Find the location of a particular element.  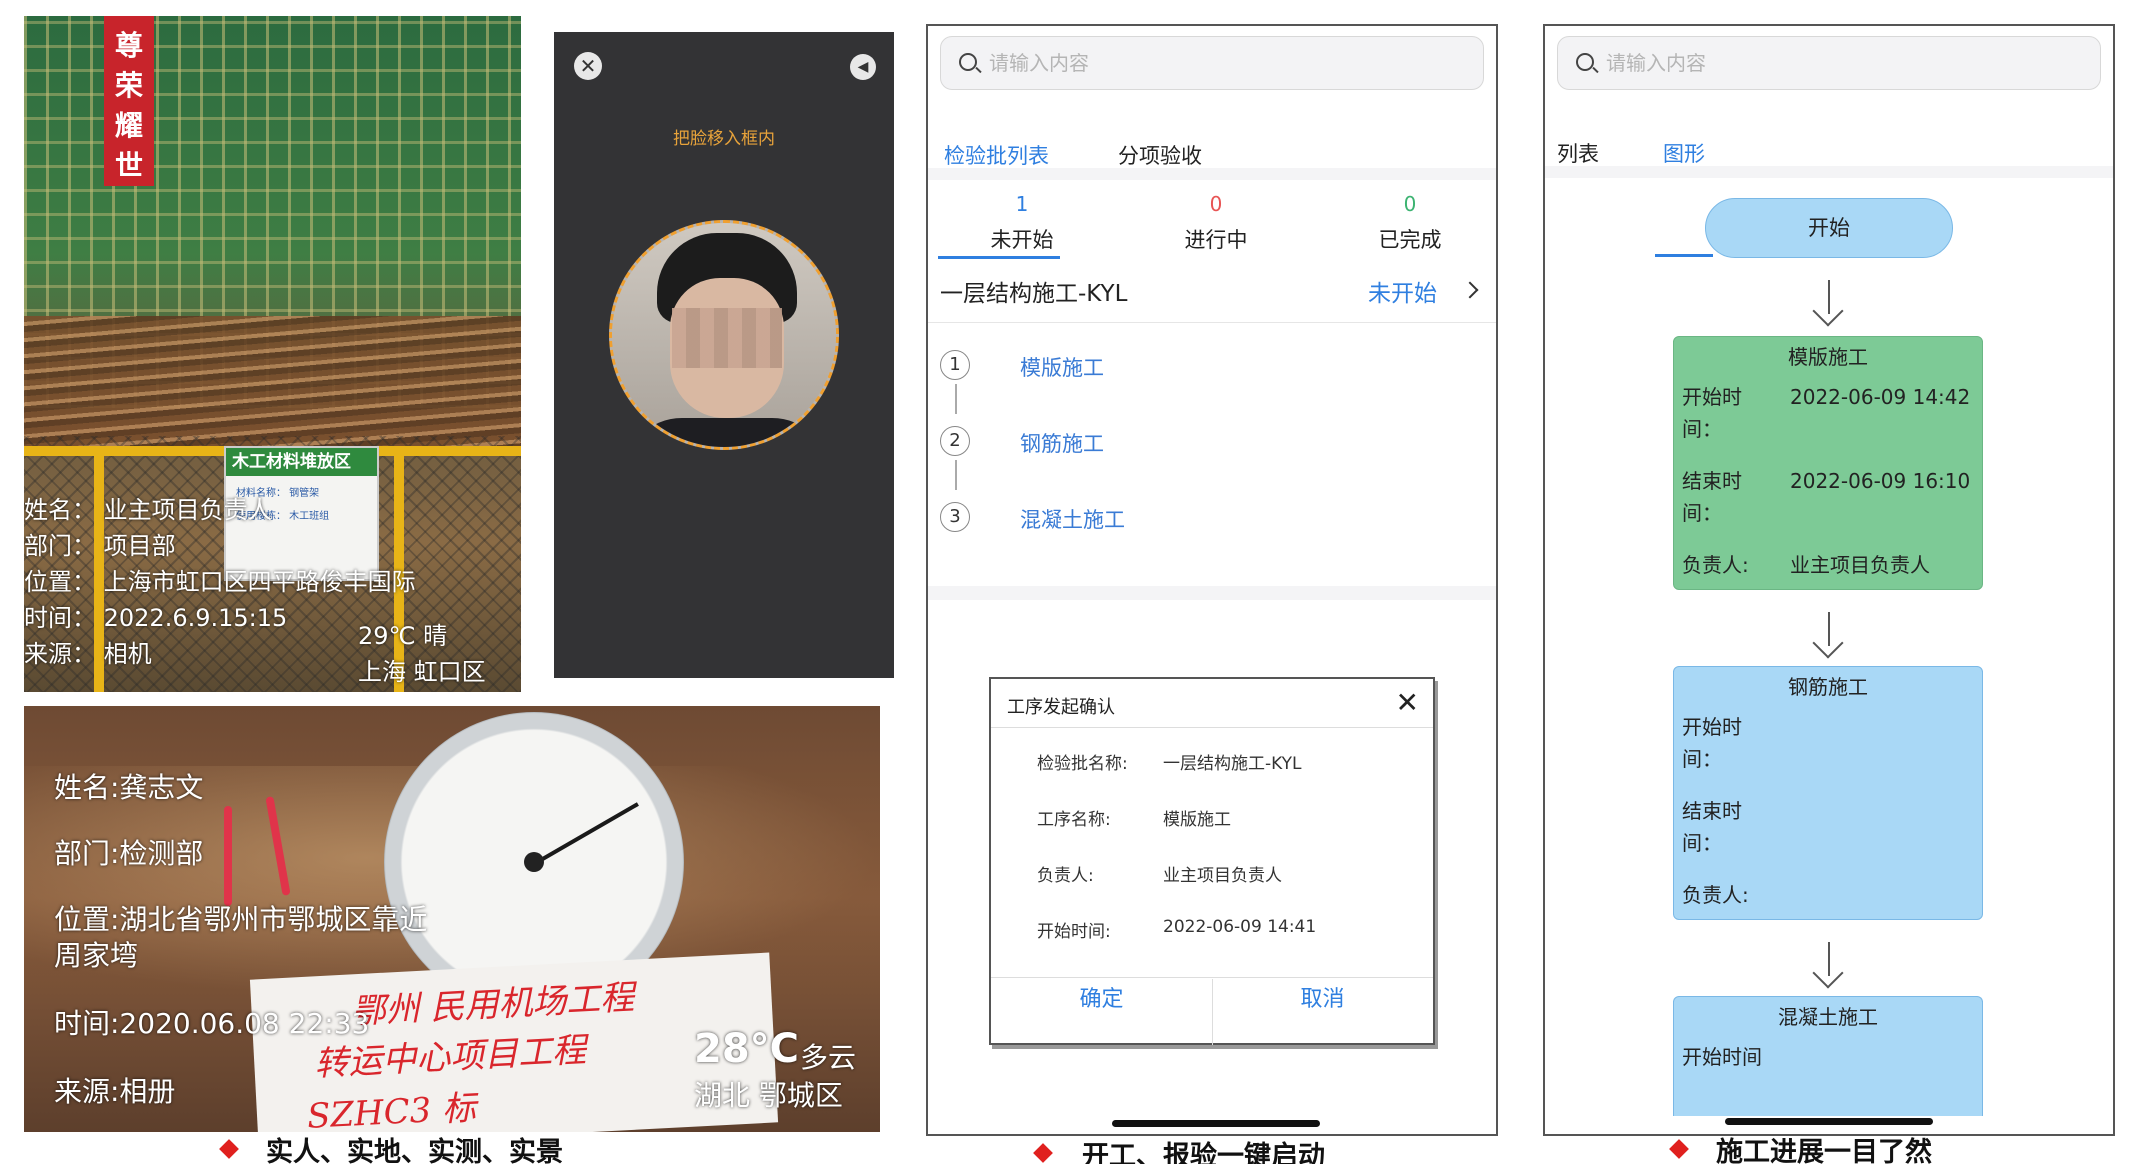

divider is located at coordinates (1212, 322).